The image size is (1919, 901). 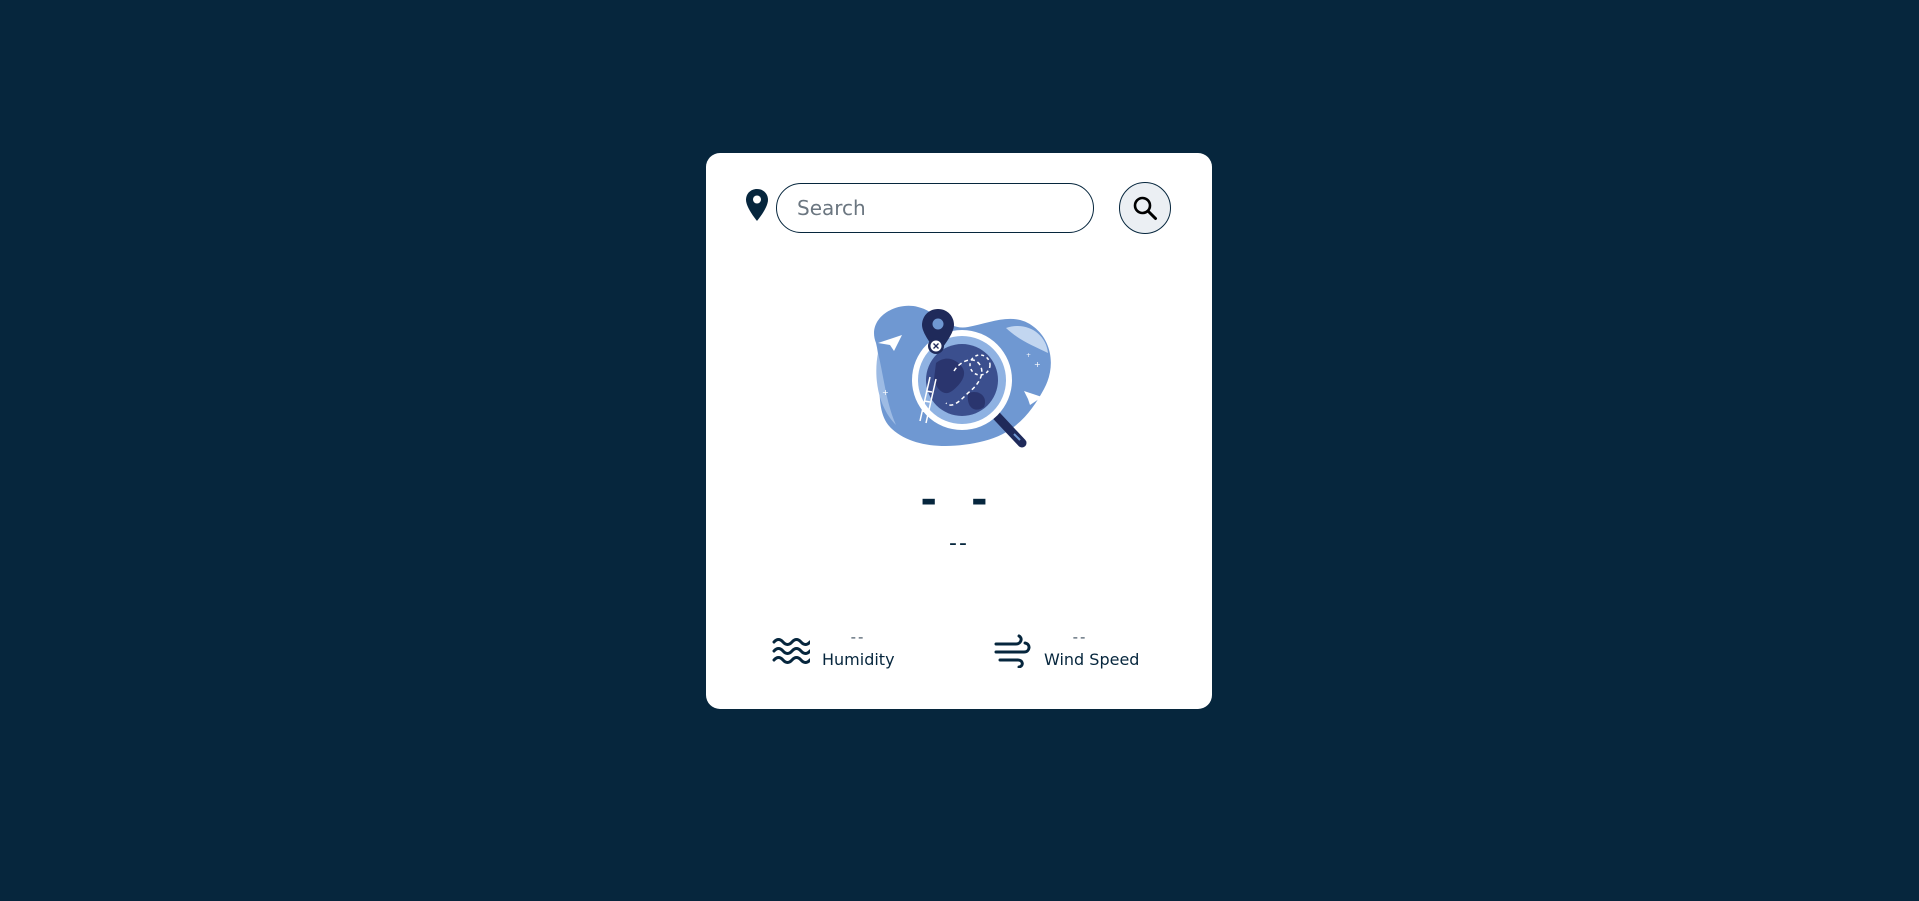 What do you see at coordinates (858, 659) in the screenshot?
I see `humidity-label: Humidity` at bounding box center [858, 659].